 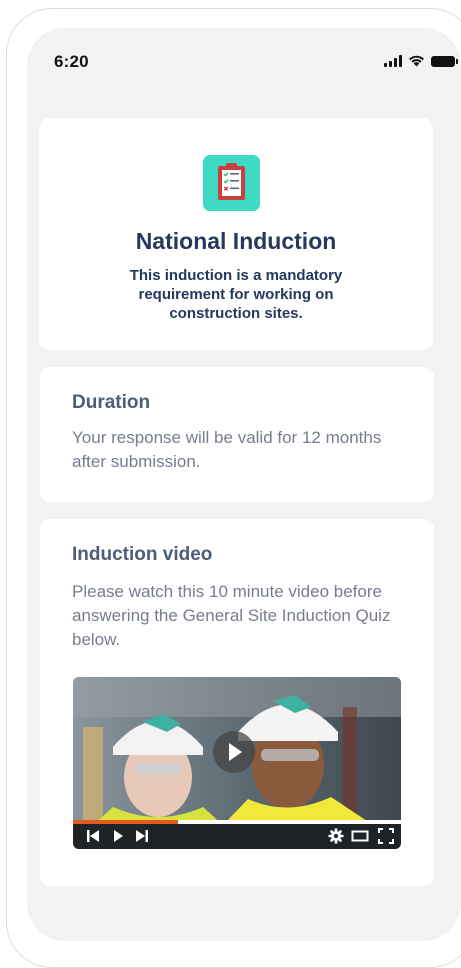 What do you see at coordinates (393, 61) in the screenshot?
I see `cellular-signal-icon` at bounding box center [393, 61].